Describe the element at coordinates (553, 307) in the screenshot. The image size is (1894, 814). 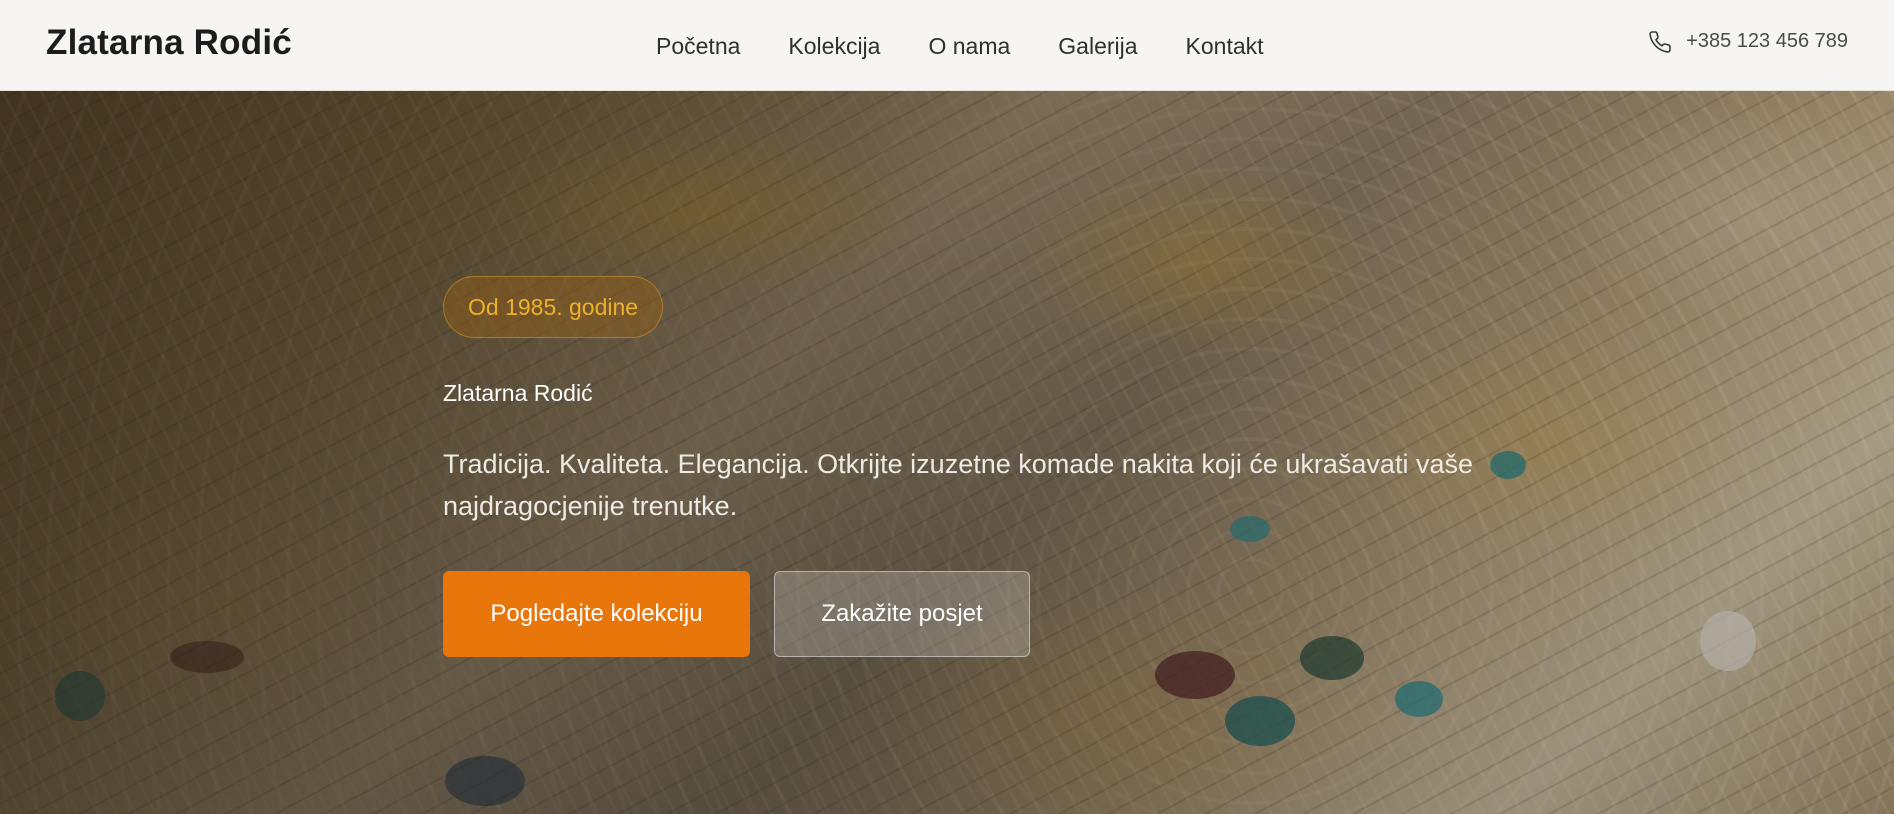
I see `since-badge: Od 1985. godine` at that location.